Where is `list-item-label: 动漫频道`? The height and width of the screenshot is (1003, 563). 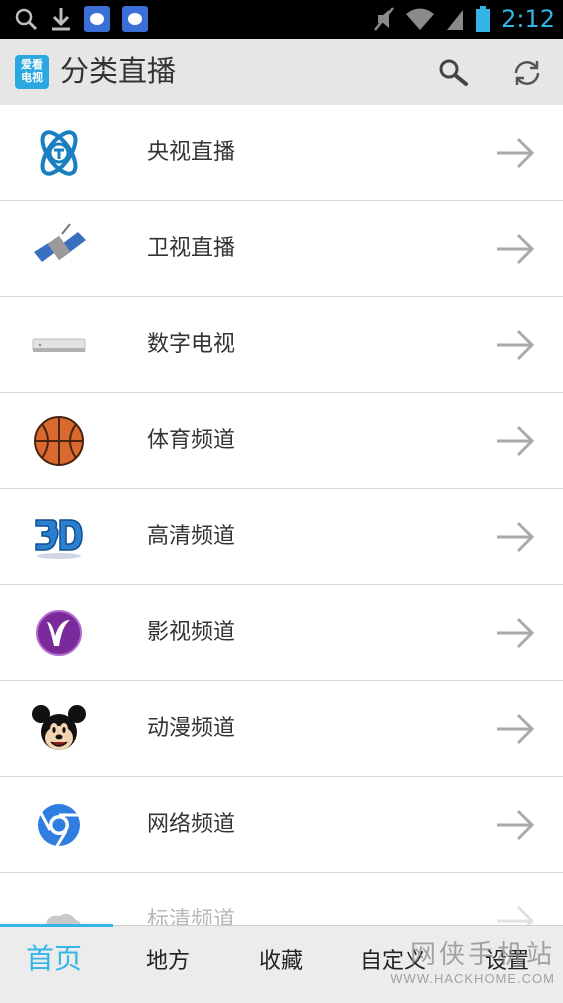 list-item-label: 动漫频道 is located at coordinates (191, 728).